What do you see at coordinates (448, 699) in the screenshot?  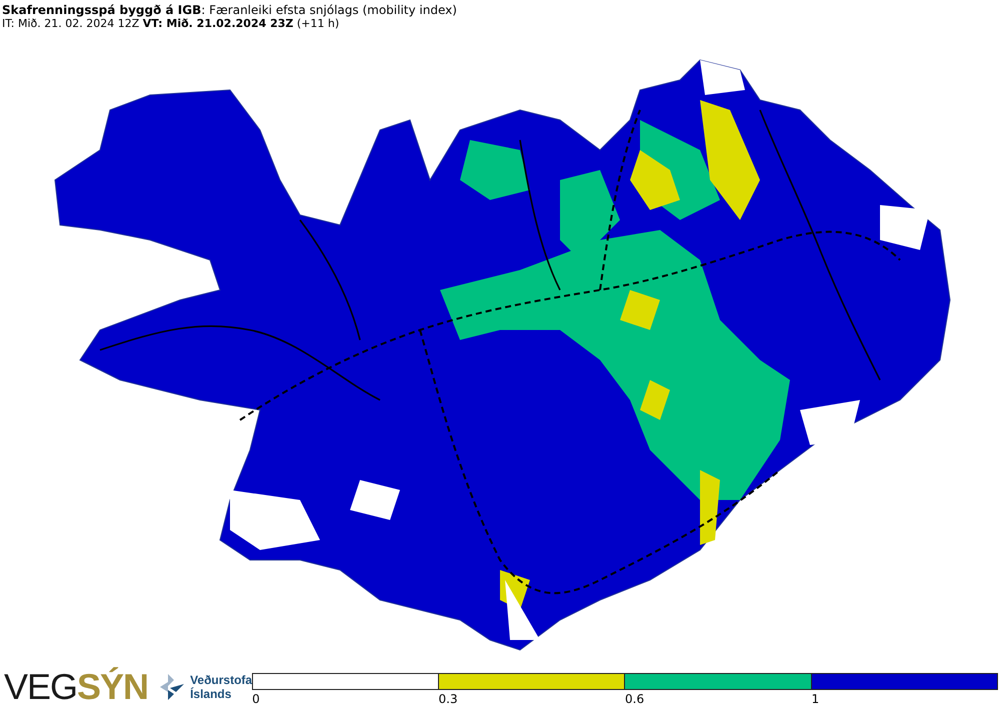 I see `legend-label: 0.3` at bounding box center [448, 699].